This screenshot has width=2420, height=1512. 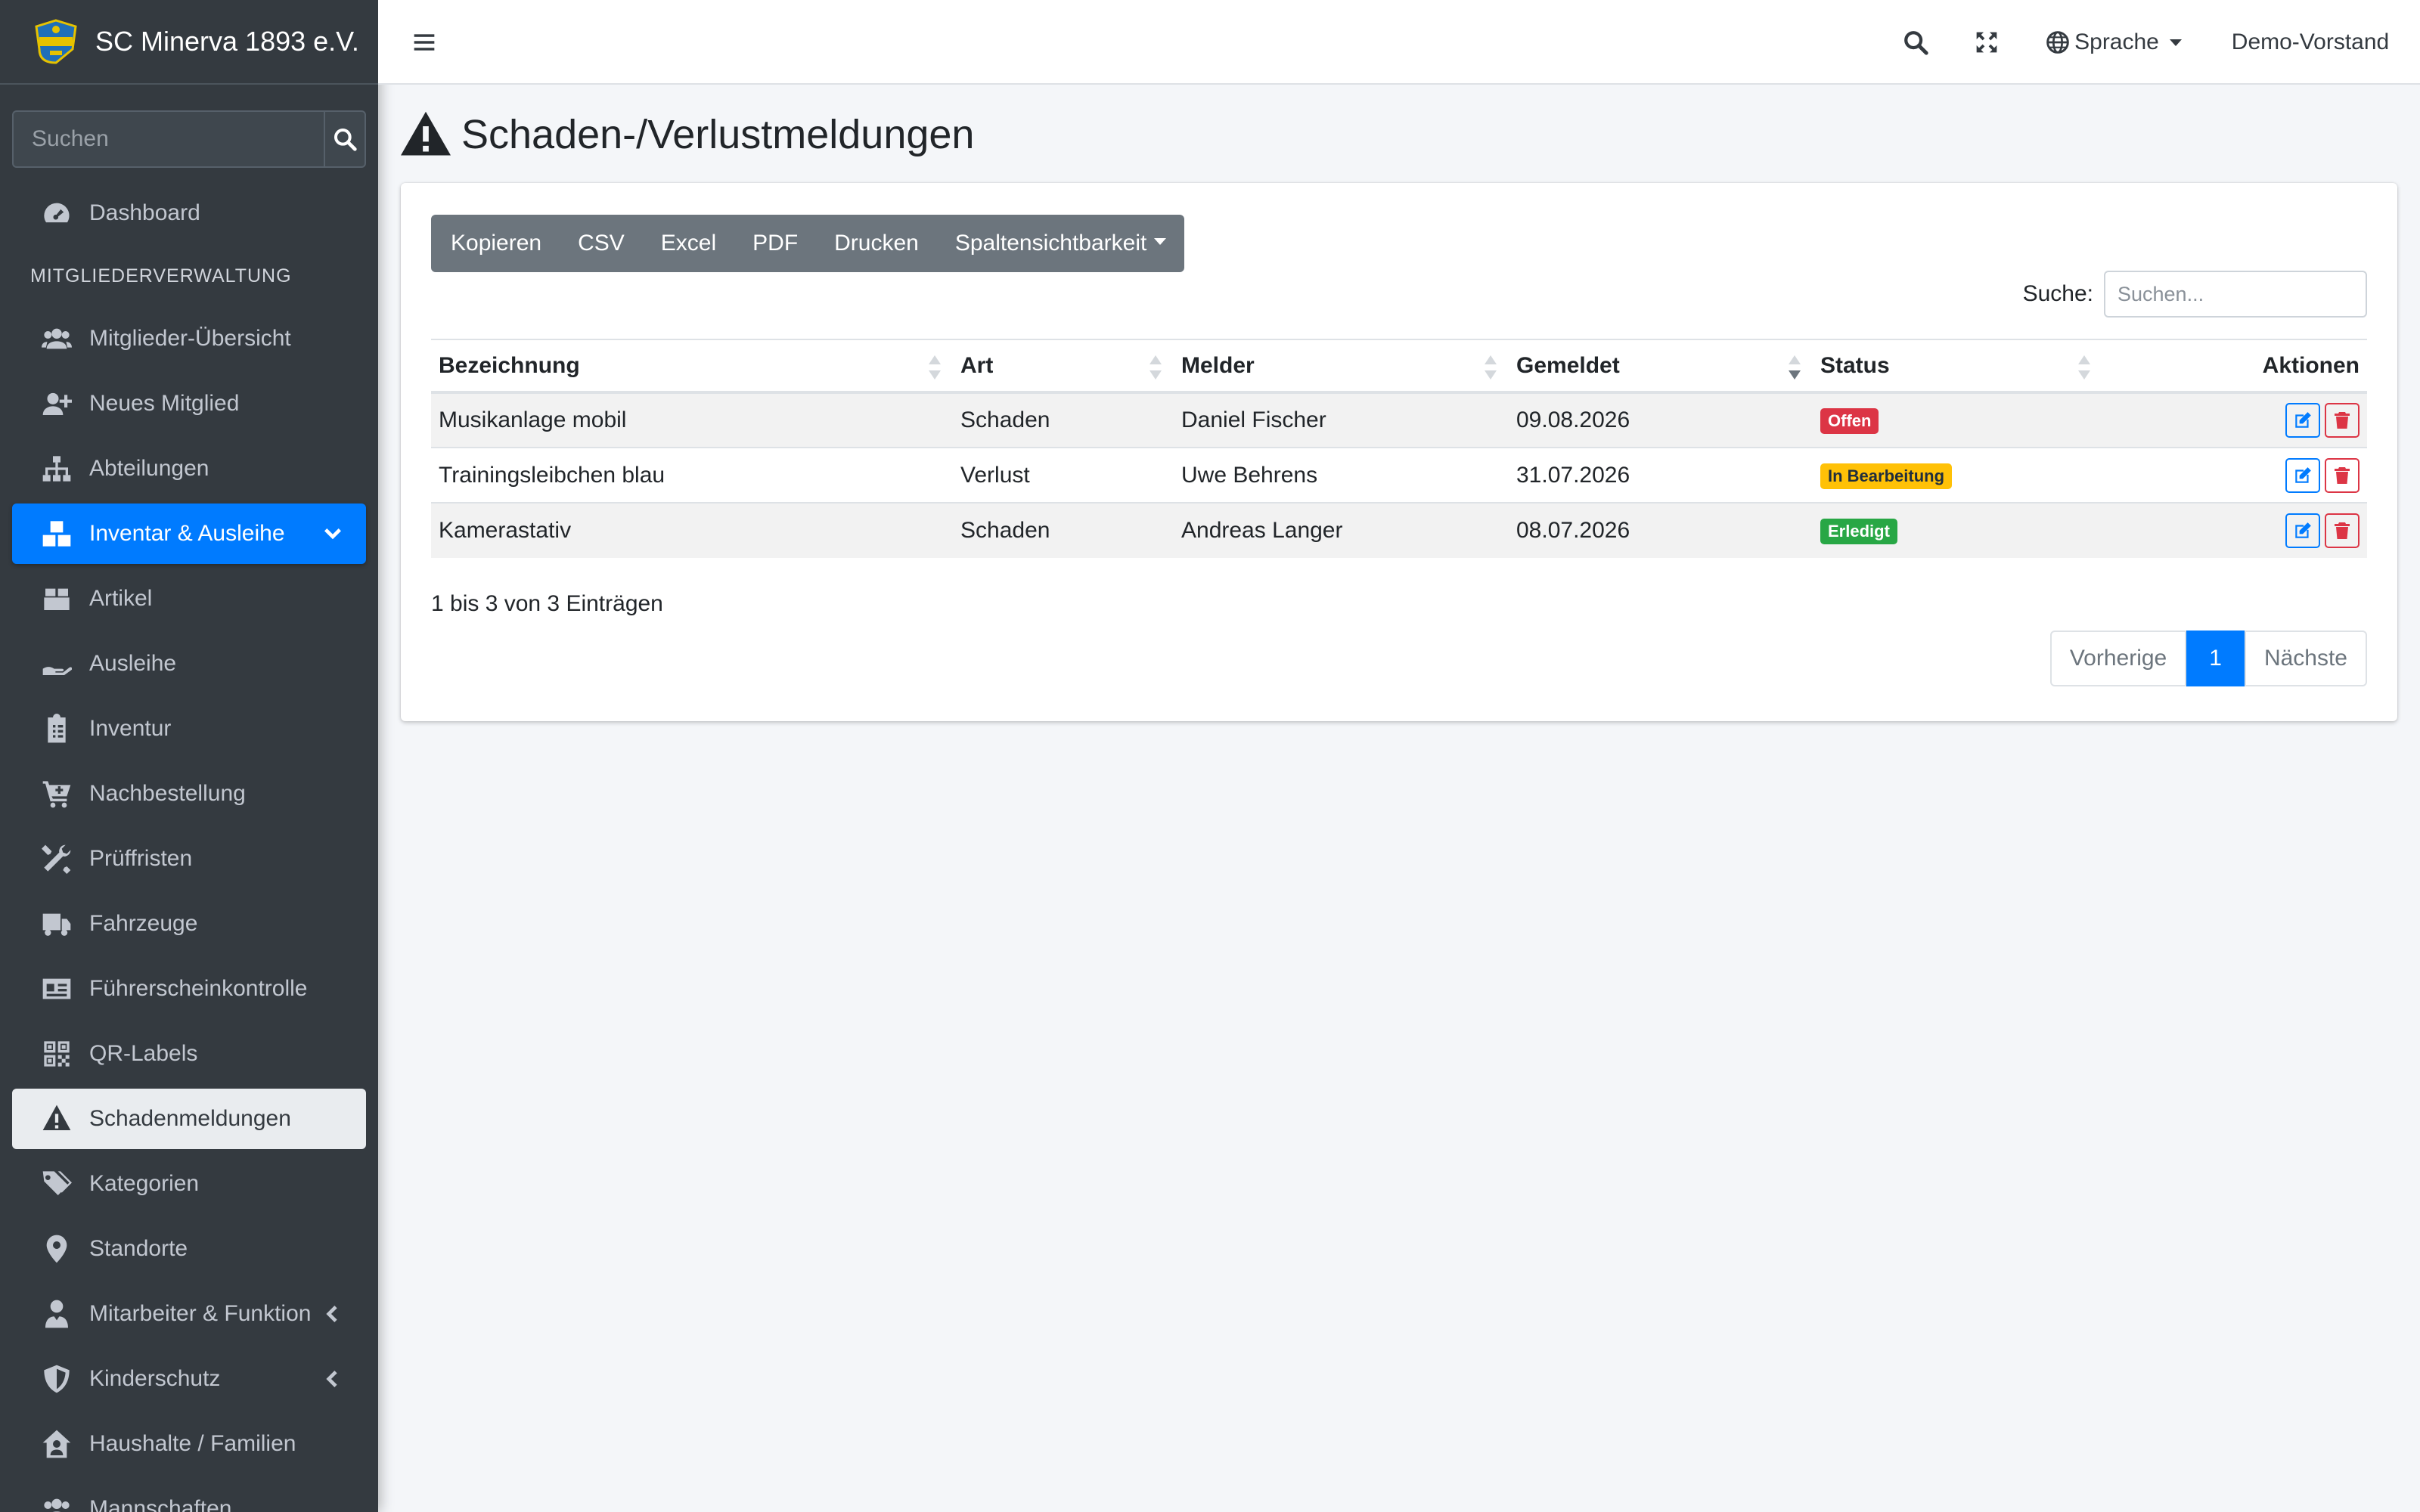 What do you see at coordinates (161, 276) in the screenshot?
I see `sidebar-section-header: MITGLIEDERVERWALTUNG` at bounding box center [161, 276].